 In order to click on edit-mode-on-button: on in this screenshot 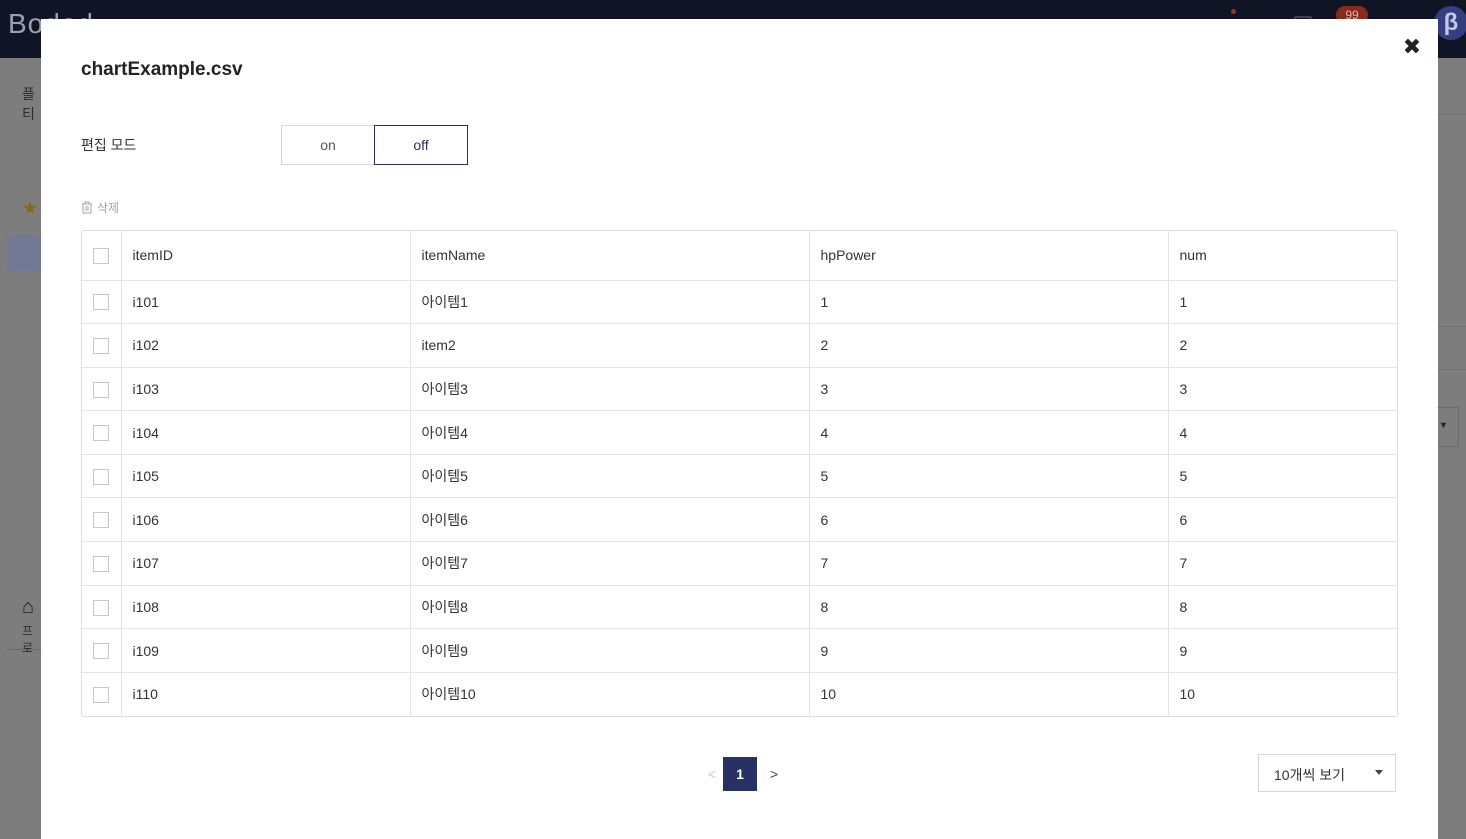, I will do `click(328, 145)`.